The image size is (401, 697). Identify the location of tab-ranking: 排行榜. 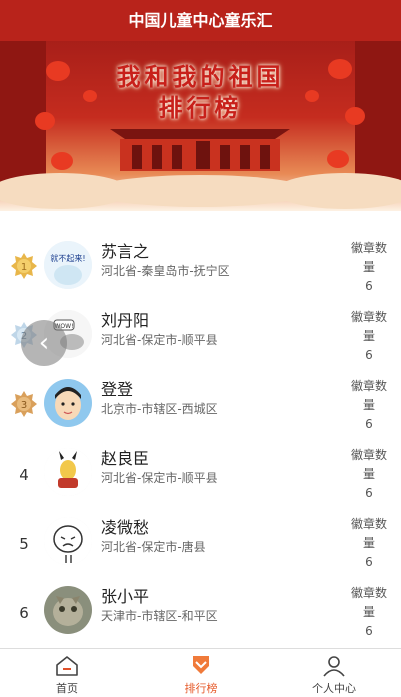
(201, 673).